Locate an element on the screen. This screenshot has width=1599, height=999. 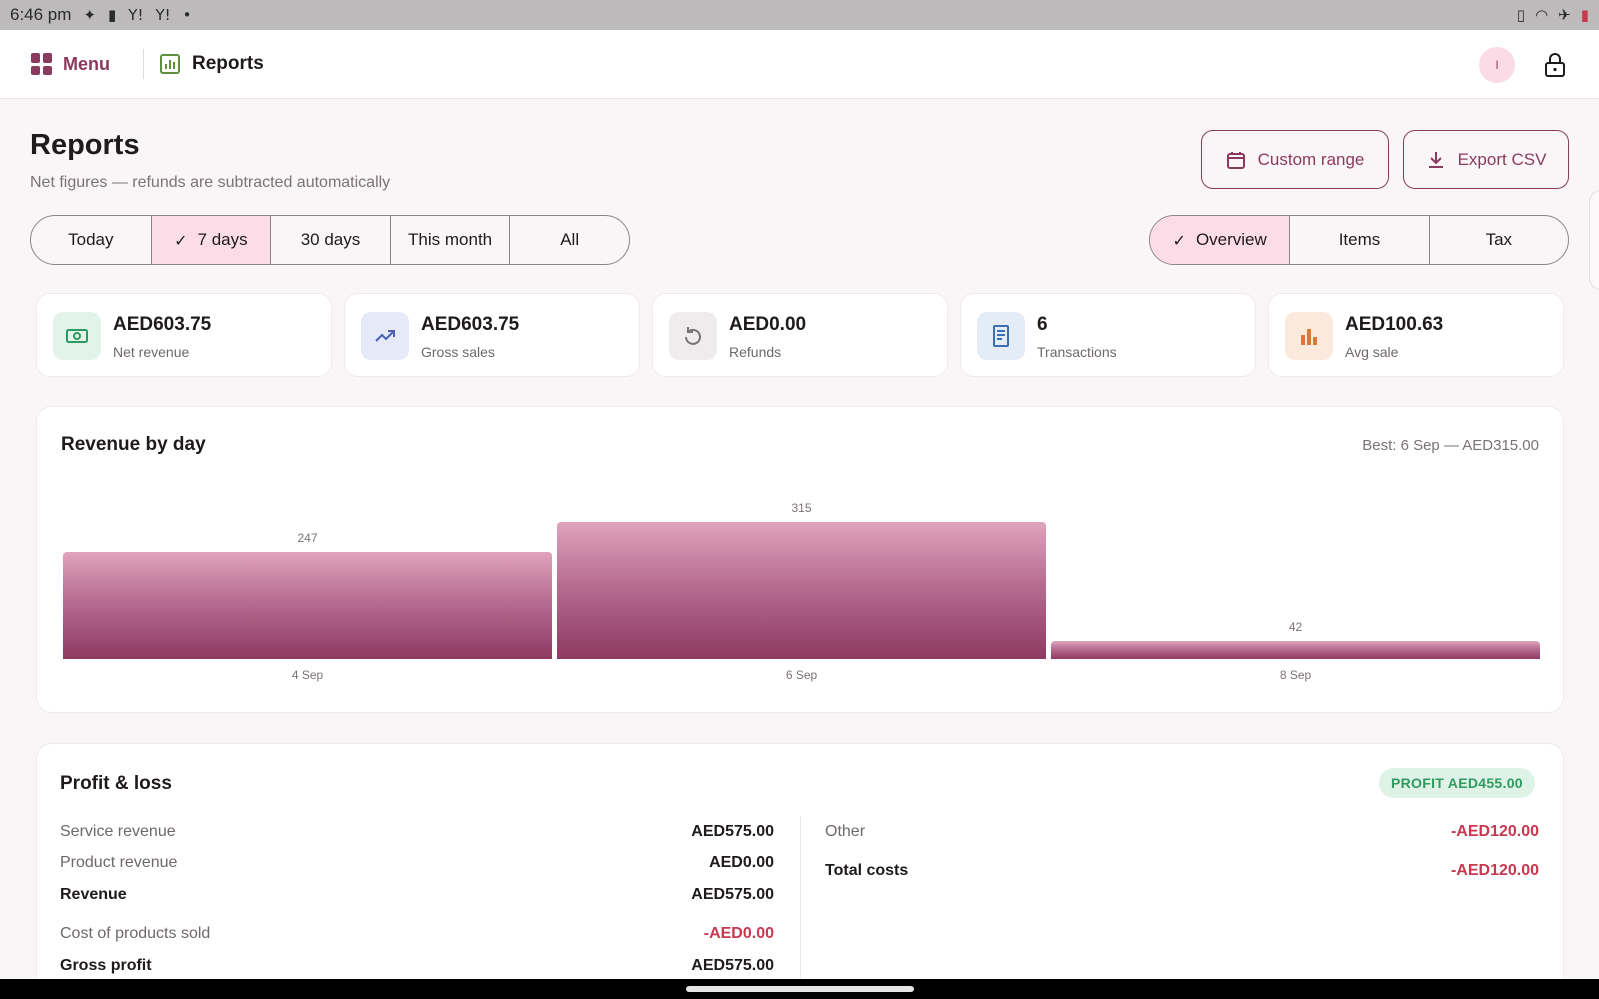
stat-card-gross-sales: AED603.75 Gross sales is located at coordinates (492, 335).